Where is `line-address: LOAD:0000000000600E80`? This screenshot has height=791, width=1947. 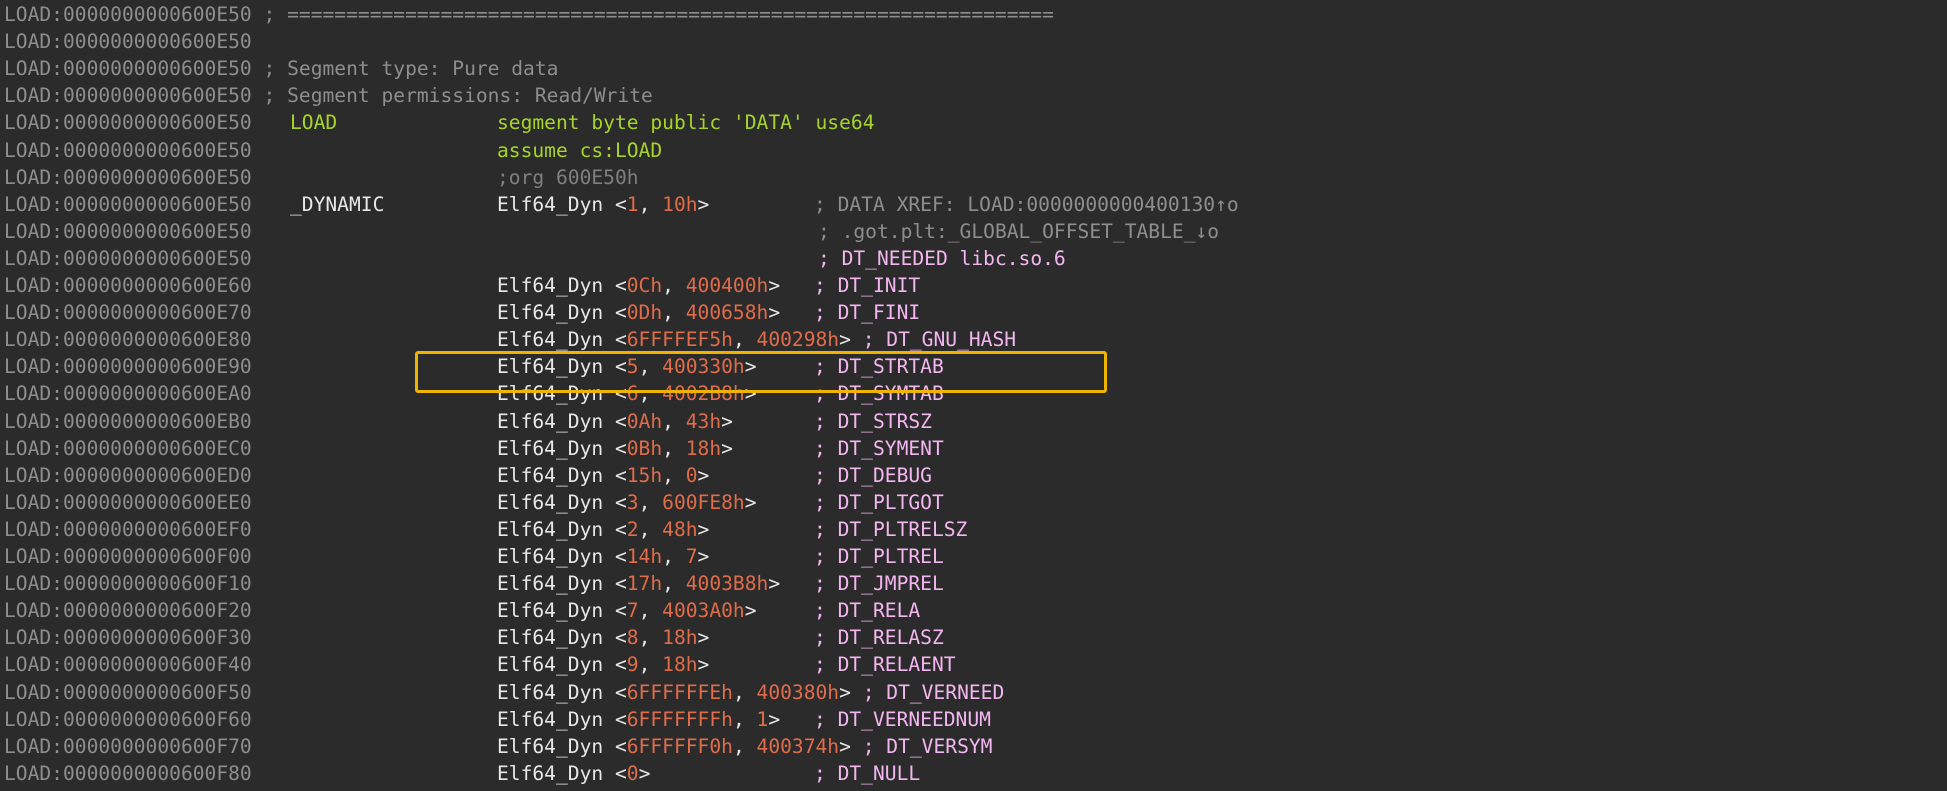
line-address: LOAD:0000000000600E80 is located at coordinates (128, 340).